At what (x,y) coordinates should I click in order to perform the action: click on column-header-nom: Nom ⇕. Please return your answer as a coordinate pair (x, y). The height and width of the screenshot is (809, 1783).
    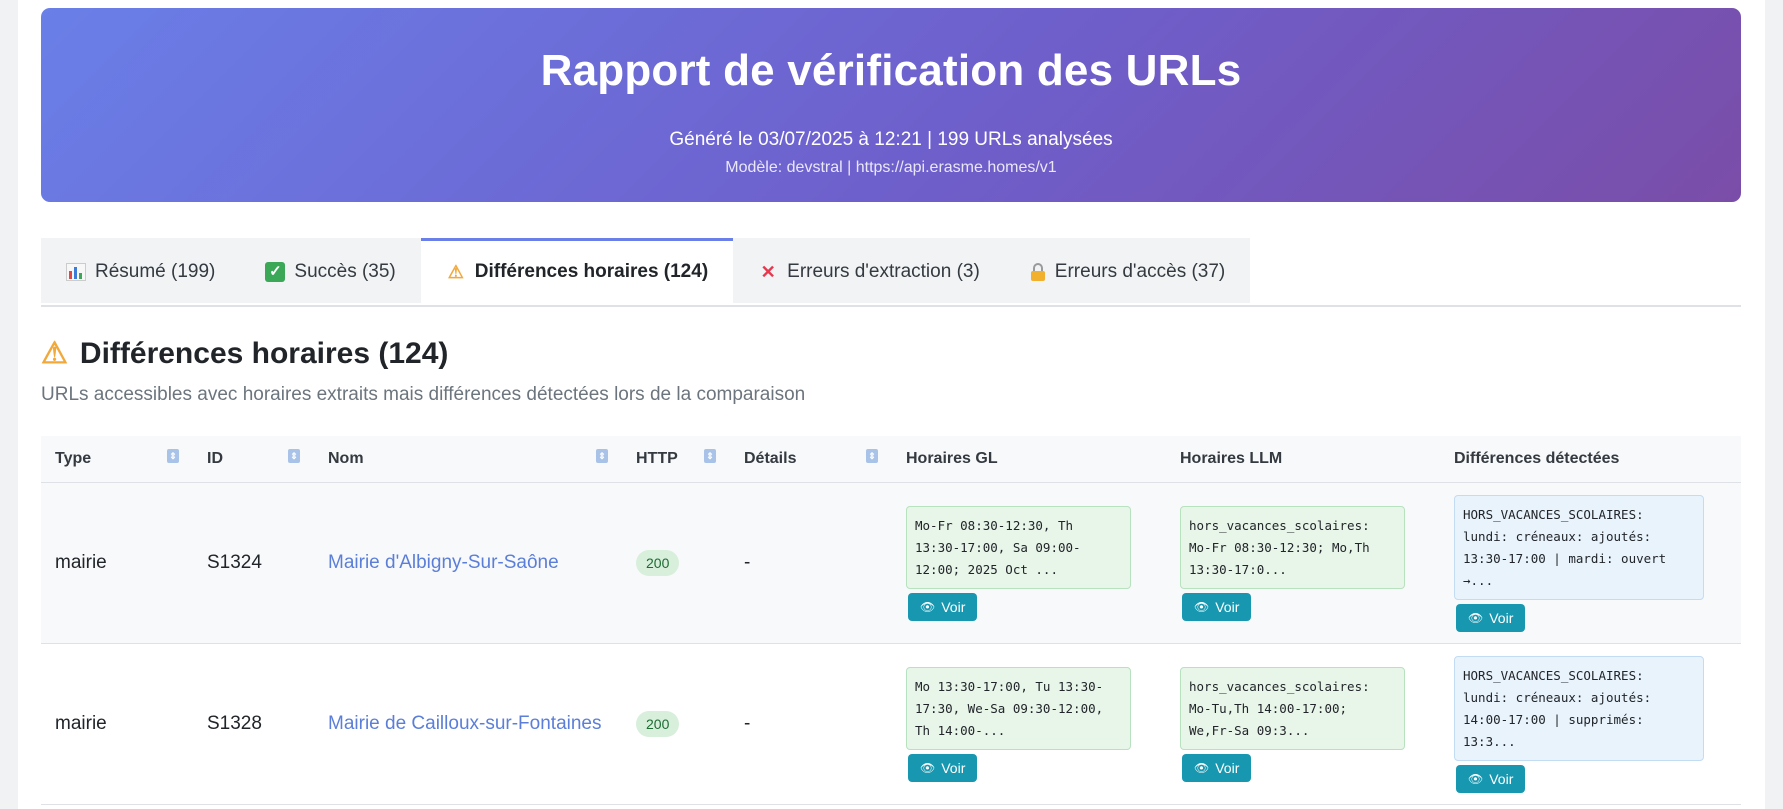
    Looking at the image, I should click on (468, 459).